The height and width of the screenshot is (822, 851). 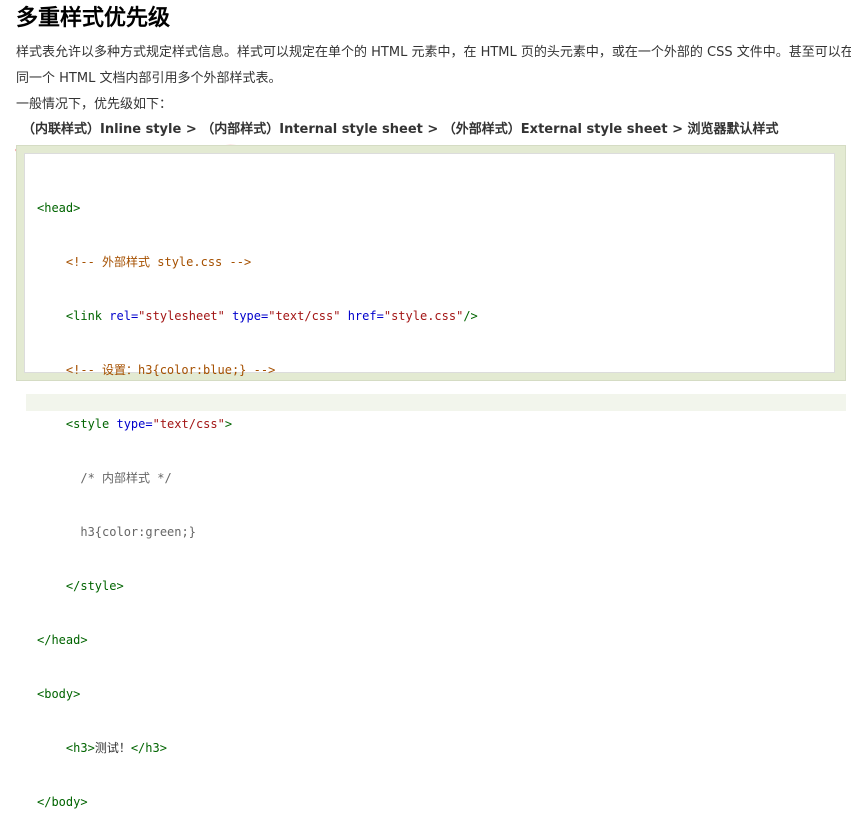 What do you see at coordinates (116, 748) in the screenshot?
I see `code-line: <h3>测试！</h3>` at bounding box center [116, 748].